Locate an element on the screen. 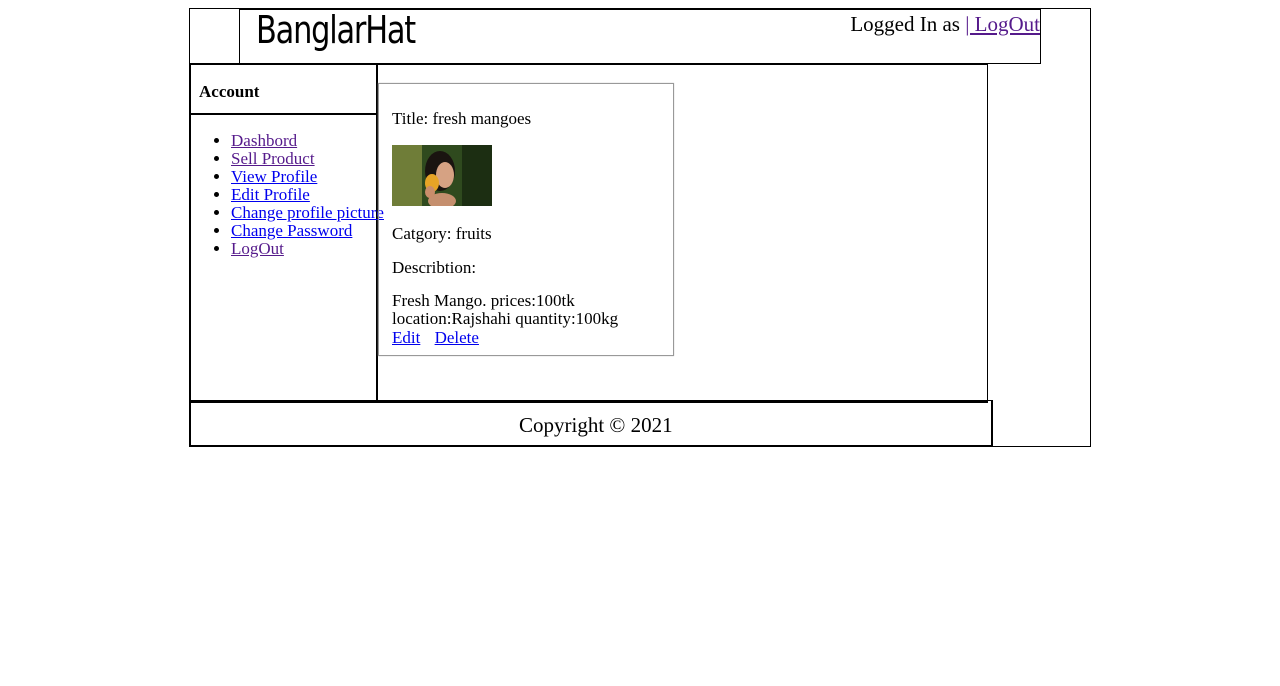 This screenshot has width=1280, height=686. sidebar-title: Account is located at coordinates (283, 90).